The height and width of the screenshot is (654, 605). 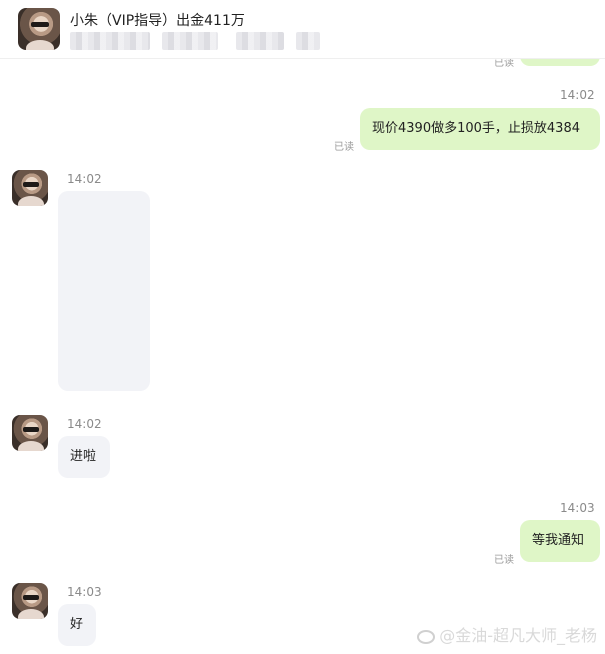 What do you see at coordinates (104, 291) in the screenshot?
I see `image-message` at bounding box center [104, 291].